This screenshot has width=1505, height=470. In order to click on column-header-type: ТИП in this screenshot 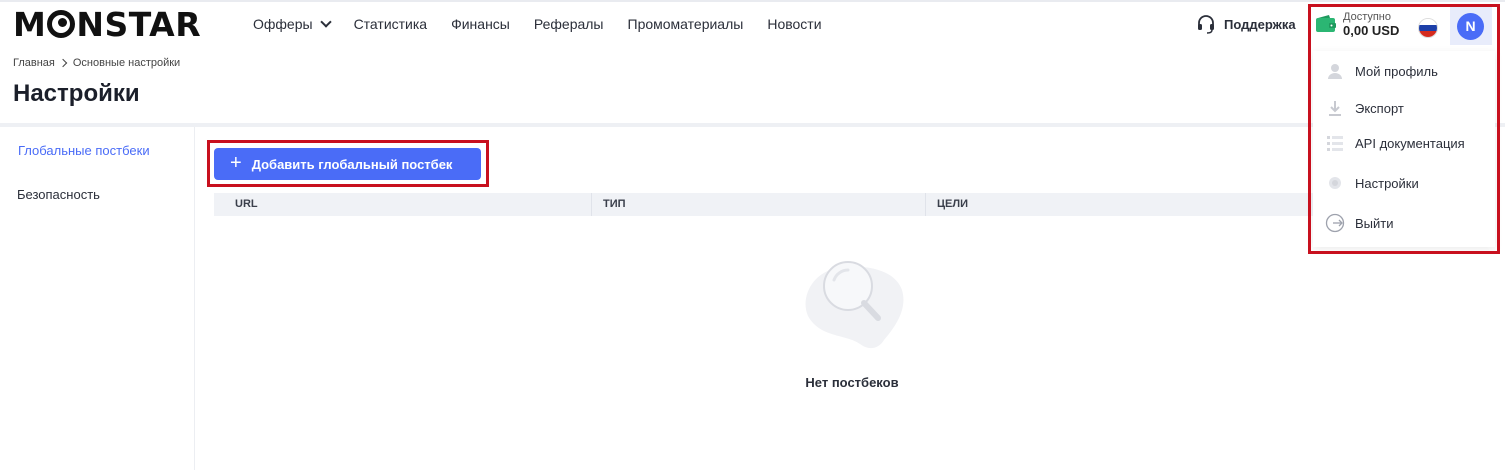, I will do `click(759, 204)`.